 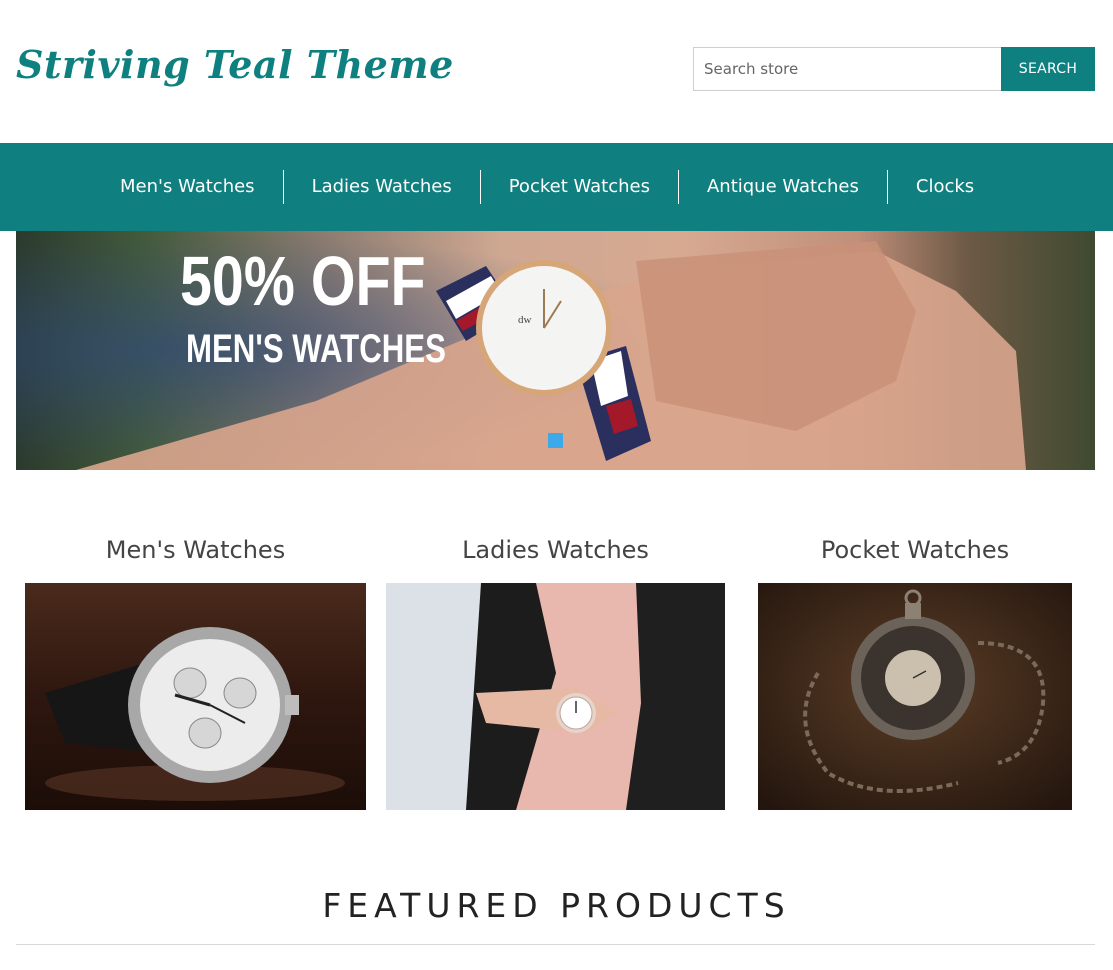 I want to click on nav-item-mens-watches: Men's Watches, so click(x=187, y=187).